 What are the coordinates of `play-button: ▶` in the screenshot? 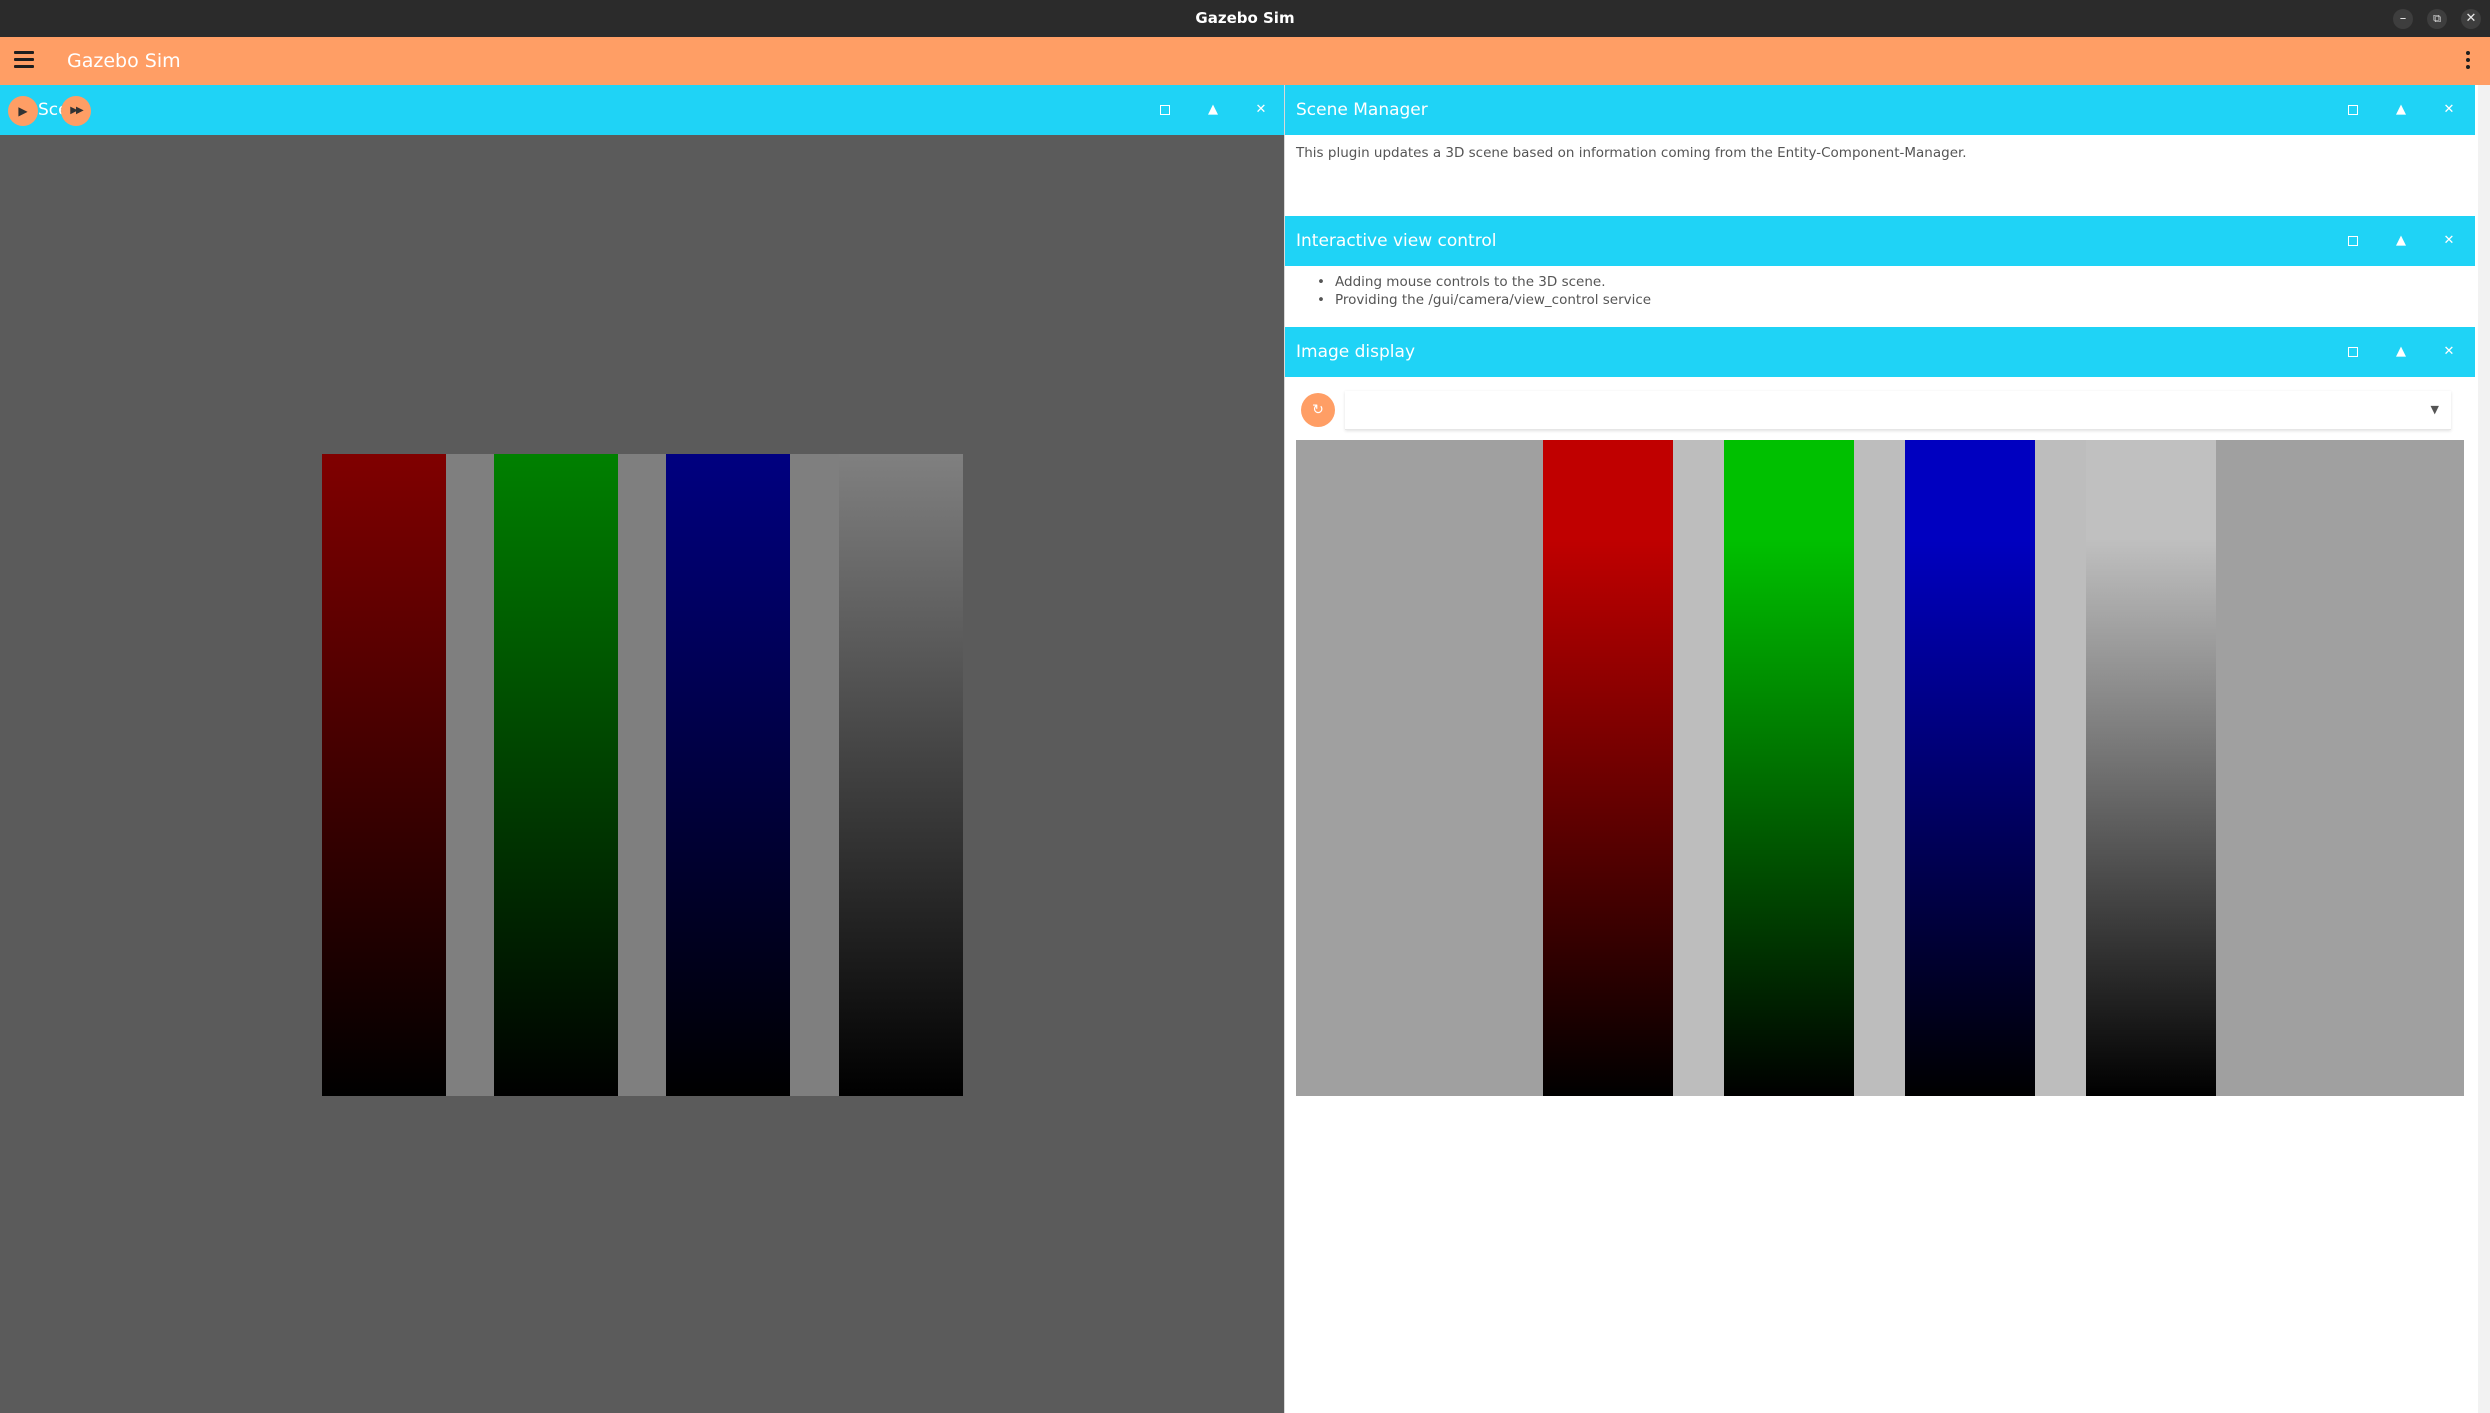 It's located at (23, 111).